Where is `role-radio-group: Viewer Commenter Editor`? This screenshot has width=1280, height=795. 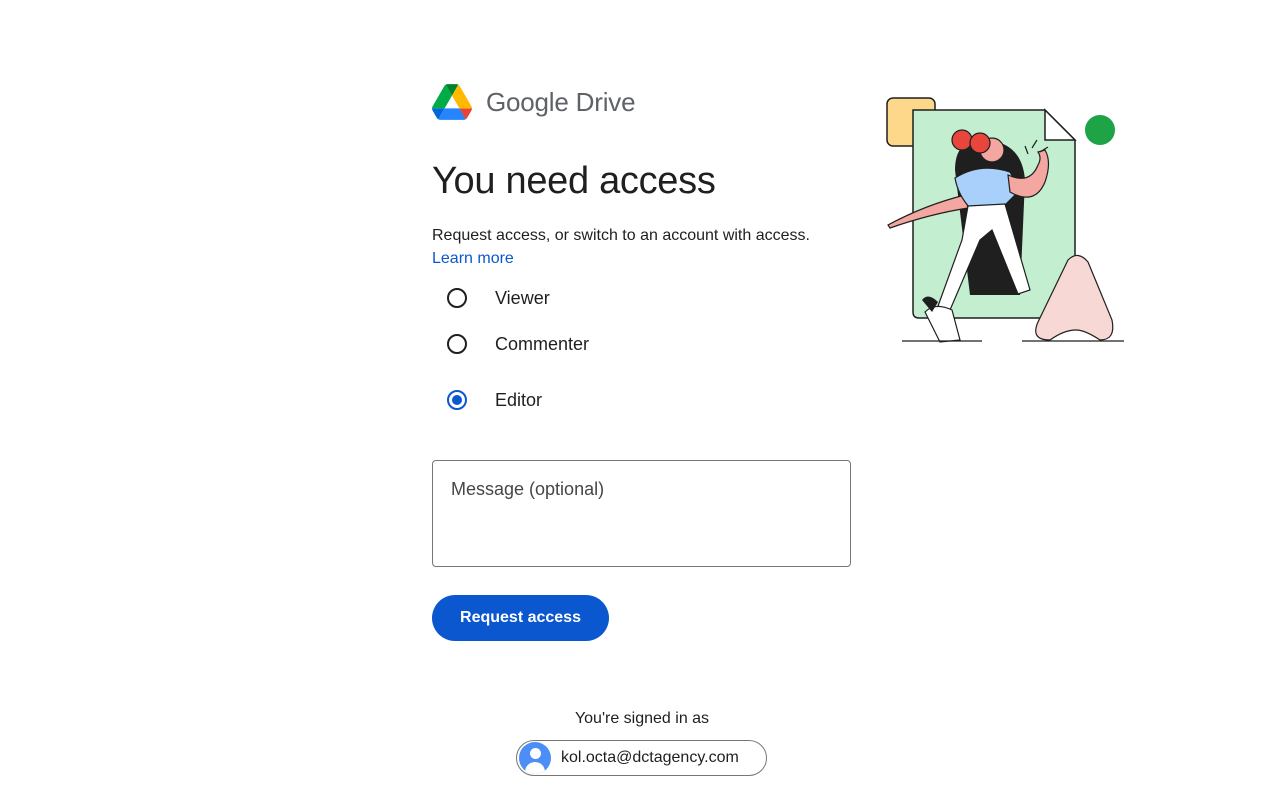
role-radio-group: Viewer Commenter Editor is located at coordinates (518, 354).